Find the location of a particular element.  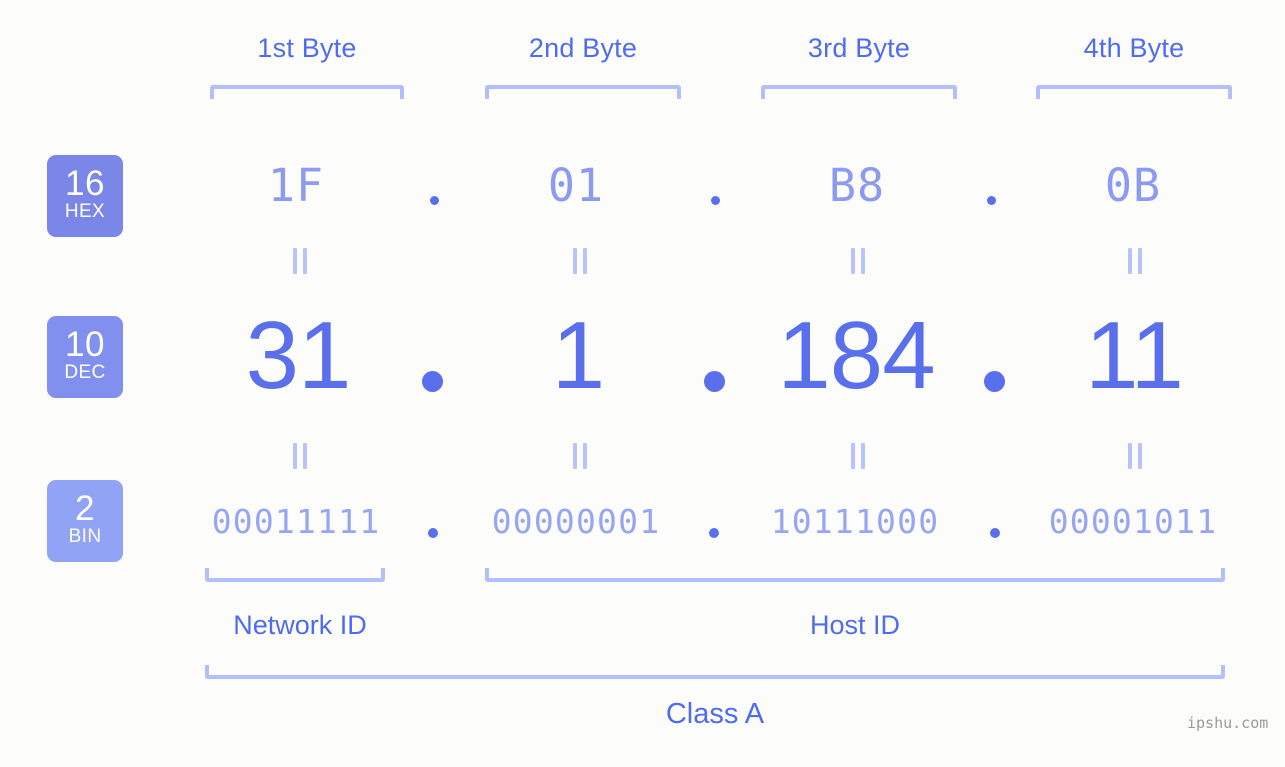

class-bracket is located at coordinates (715, 672).